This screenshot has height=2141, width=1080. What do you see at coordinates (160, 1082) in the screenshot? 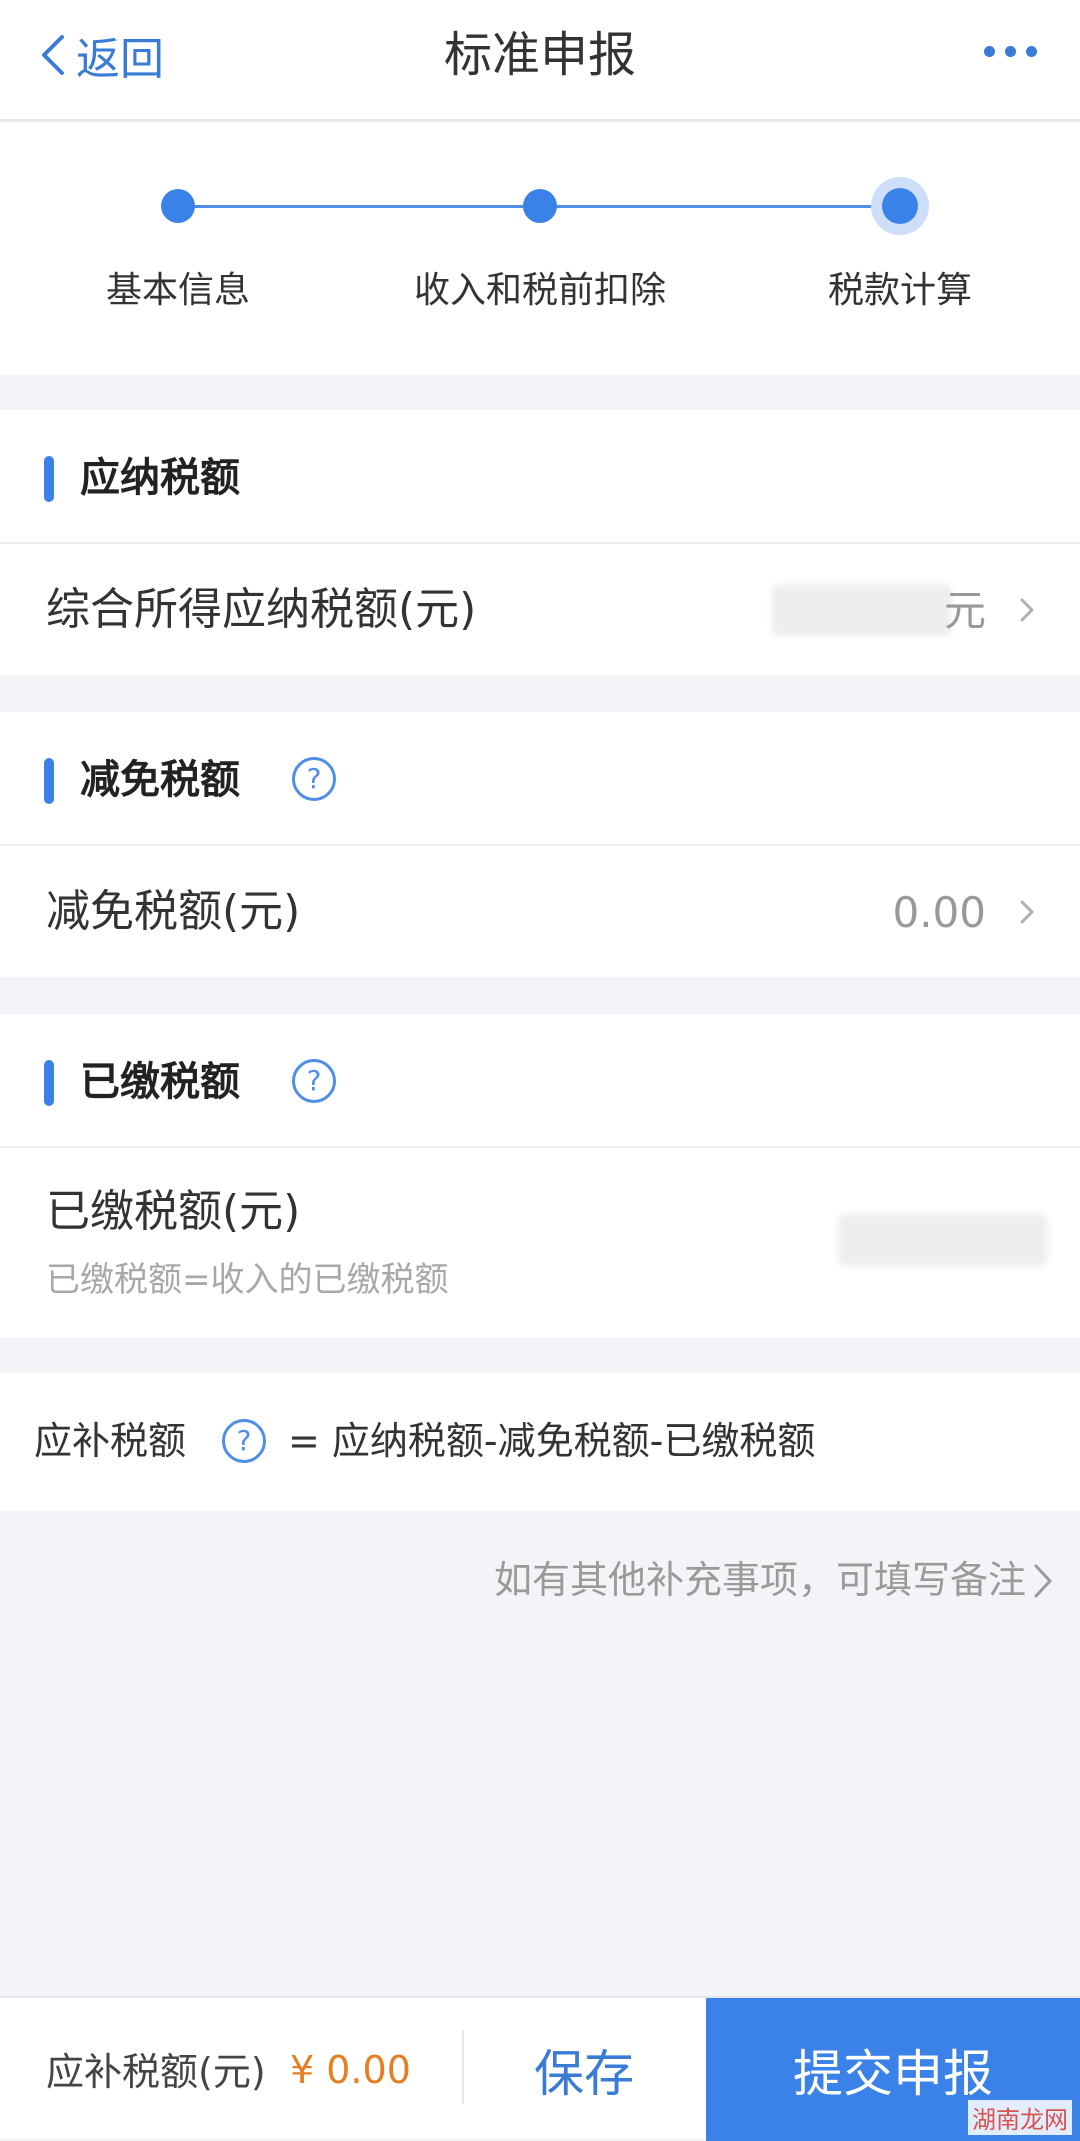
I see `section-title: 已缴税额` at bounding box center [160, 1082].